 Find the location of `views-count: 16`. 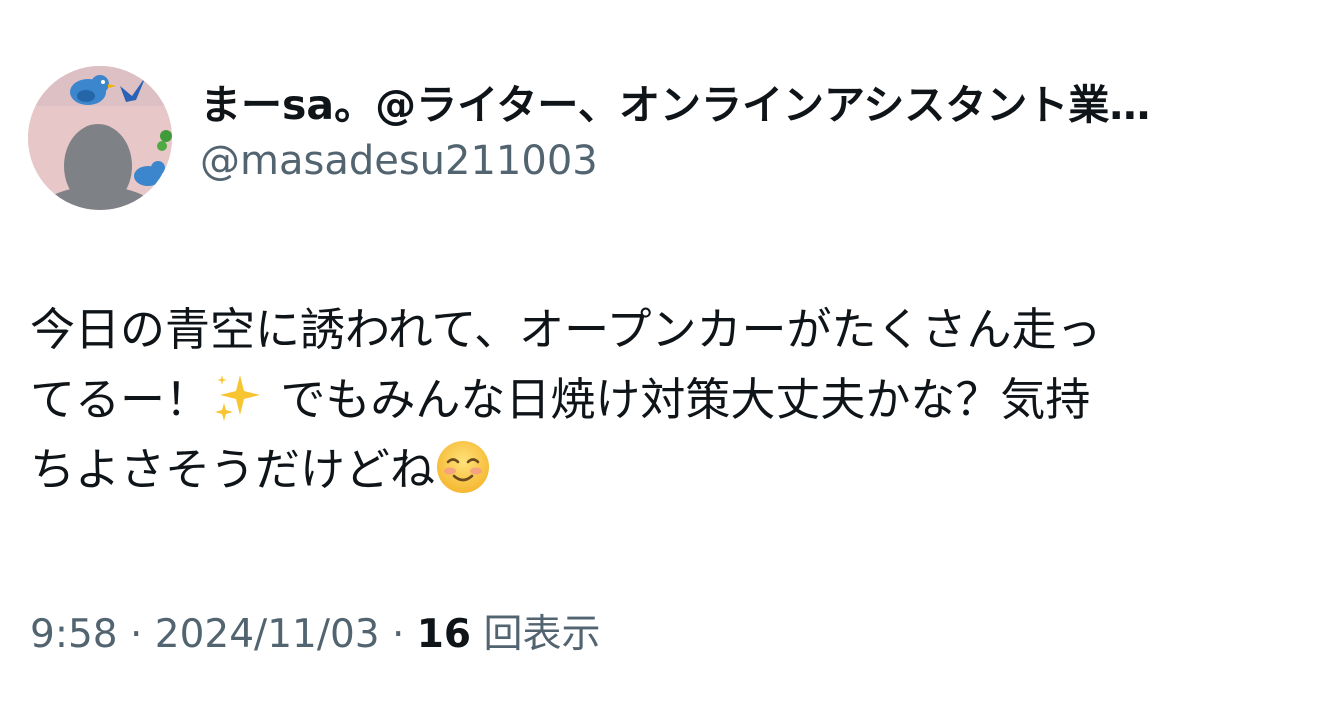

views-count: 16 is located at coordinates (444, 634).